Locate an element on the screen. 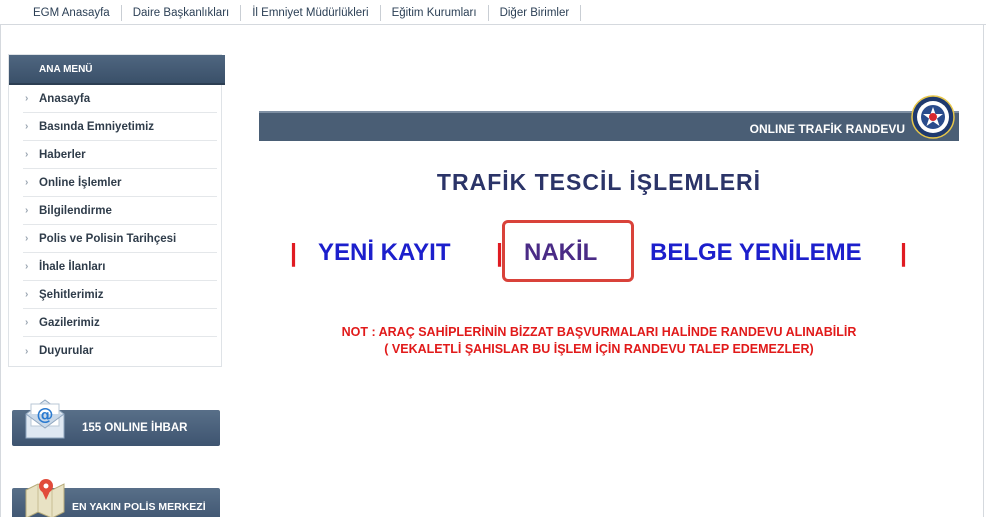  nav-link-egm-anasayfa: EGM Anasayfa is located at coordinates (72, 13).